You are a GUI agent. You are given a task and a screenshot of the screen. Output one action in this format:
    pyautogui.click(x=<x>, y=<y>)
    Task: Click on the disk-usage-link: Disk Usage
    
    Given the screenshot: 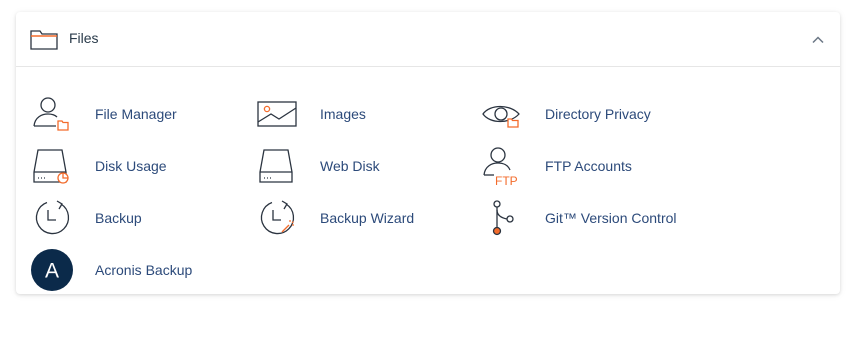 What is the action you would take?
    pyautogui.click(x=98, y=166)
    